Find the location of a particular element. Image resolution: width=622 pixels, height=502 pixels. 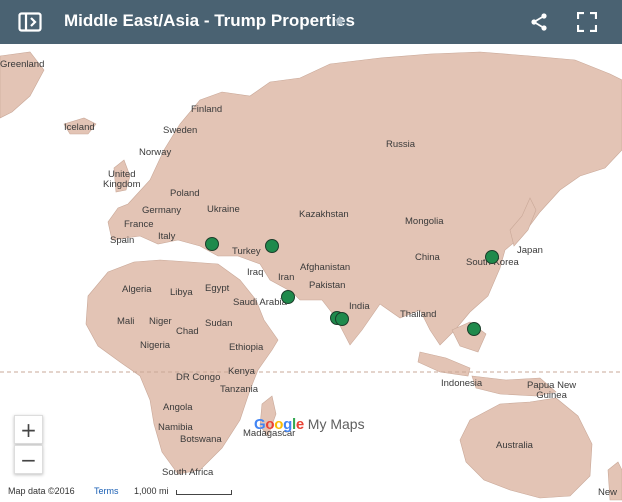

label-mali: Mali is located at coordinates (126, 321).